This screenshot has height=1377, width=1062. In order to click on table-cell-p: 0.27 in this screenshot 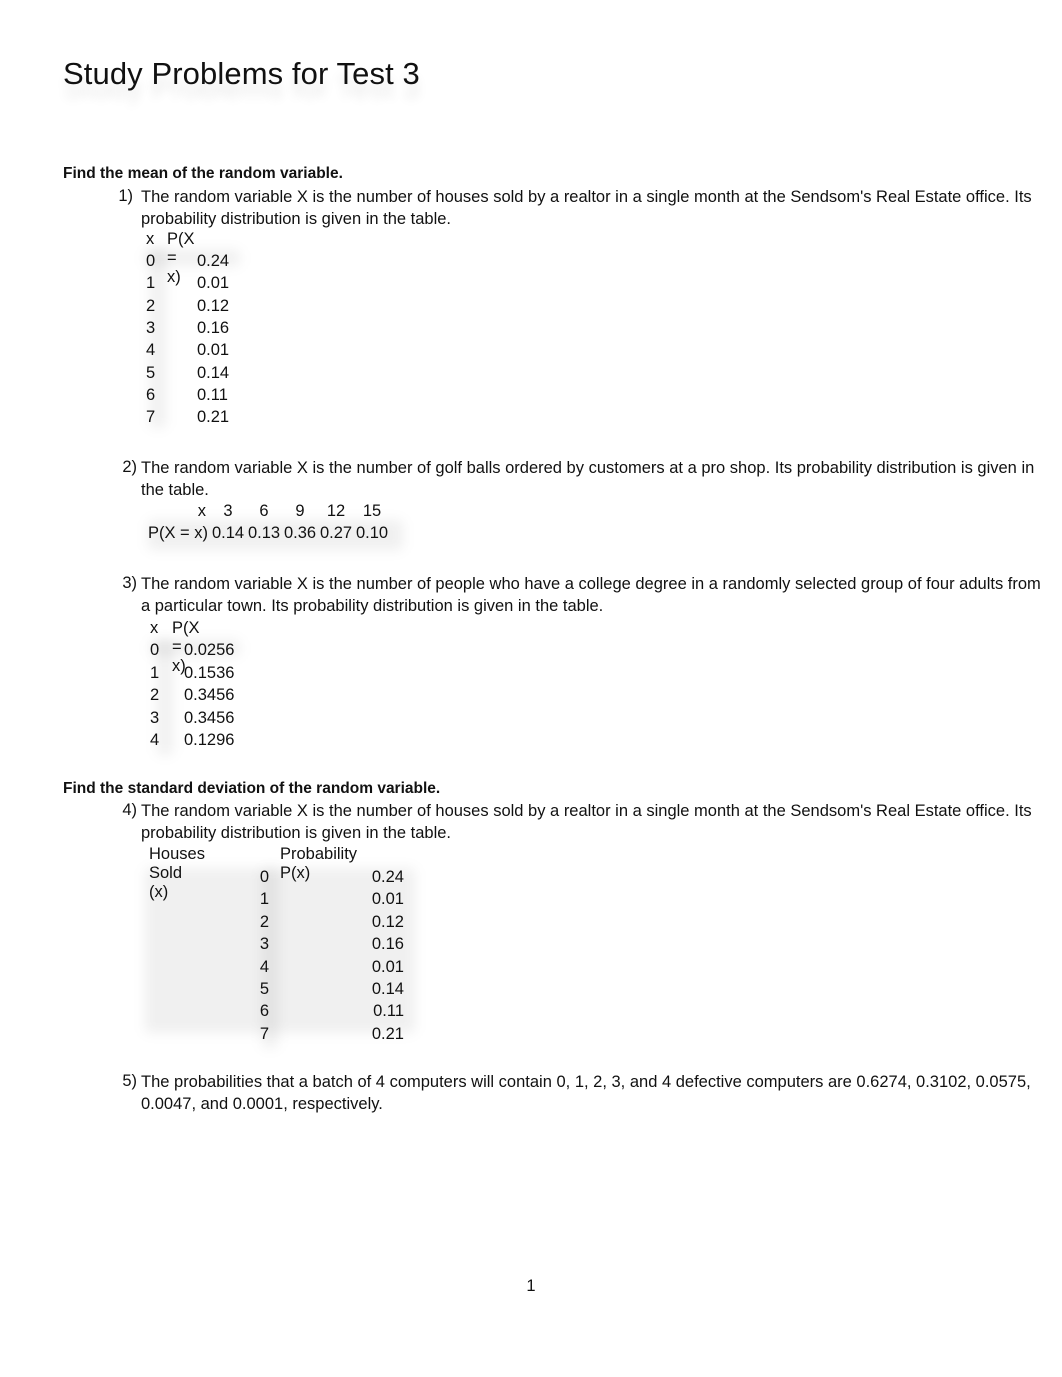, I will do `click(336, 533)`.